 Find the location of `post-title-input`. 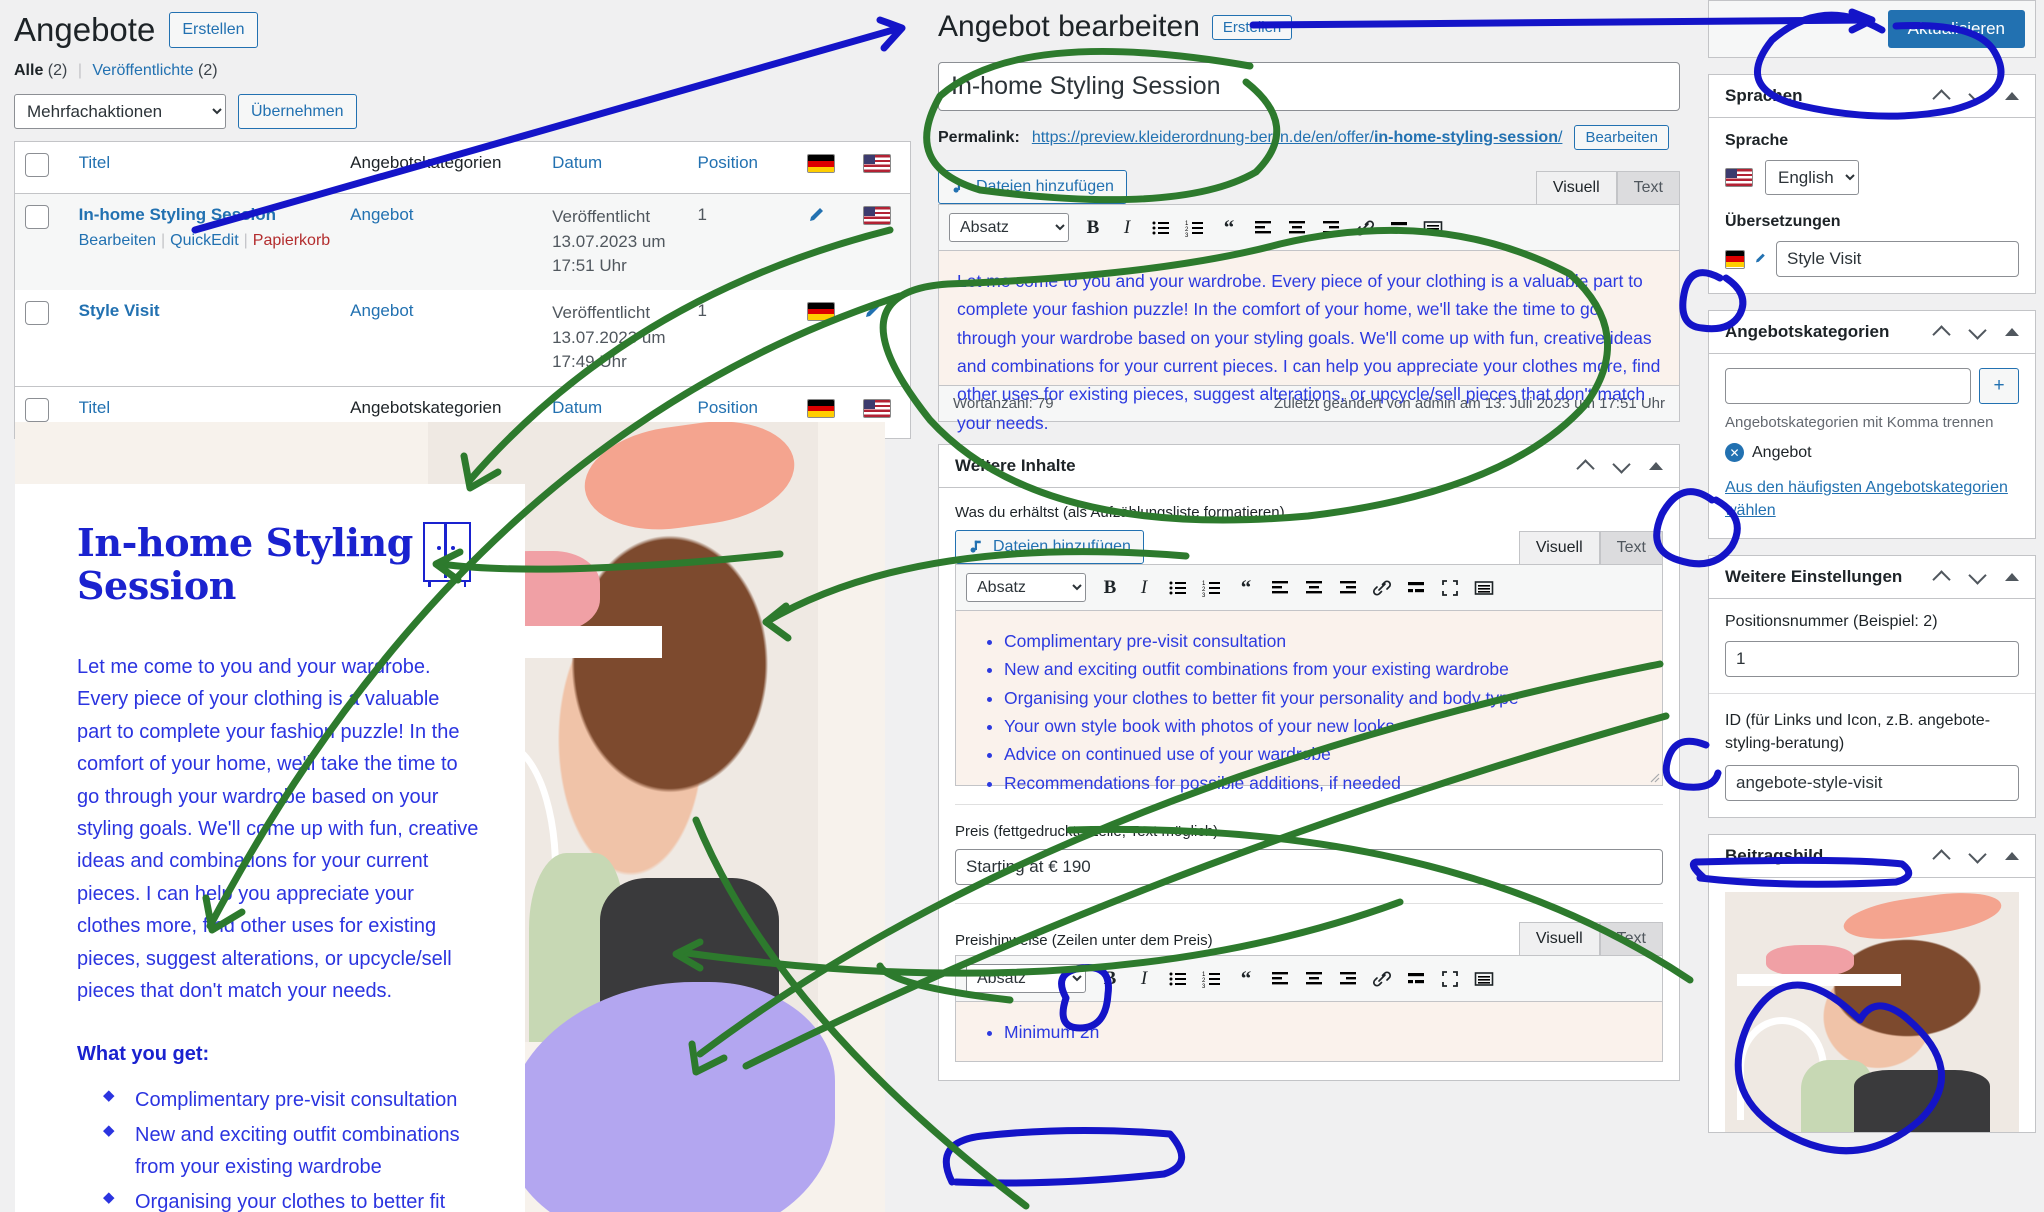

post-title-input is located at coordinates (1309, 86).